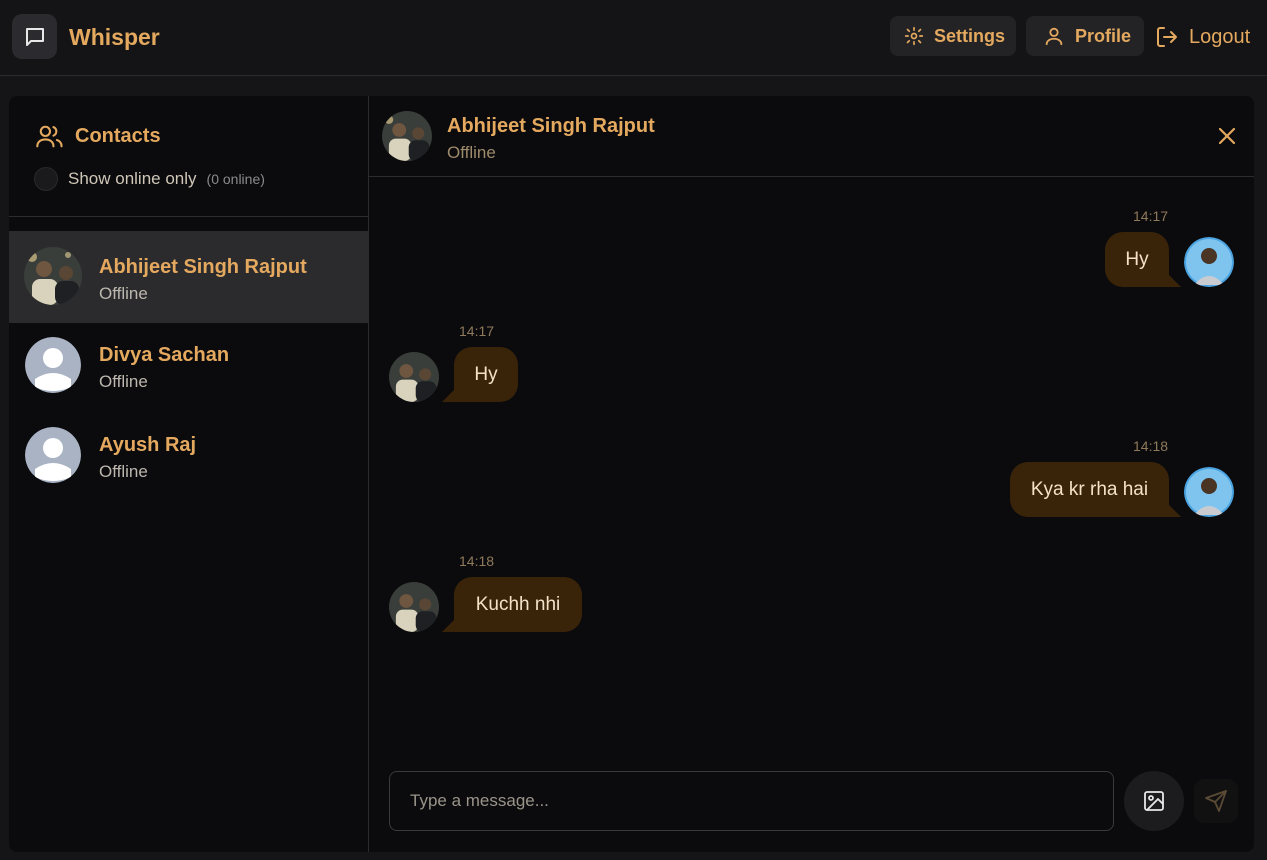  What do you see at coordinates (1103, 35) in the screenshot?
I see `profile-label: Profile` at bounding box center [1103, 35].